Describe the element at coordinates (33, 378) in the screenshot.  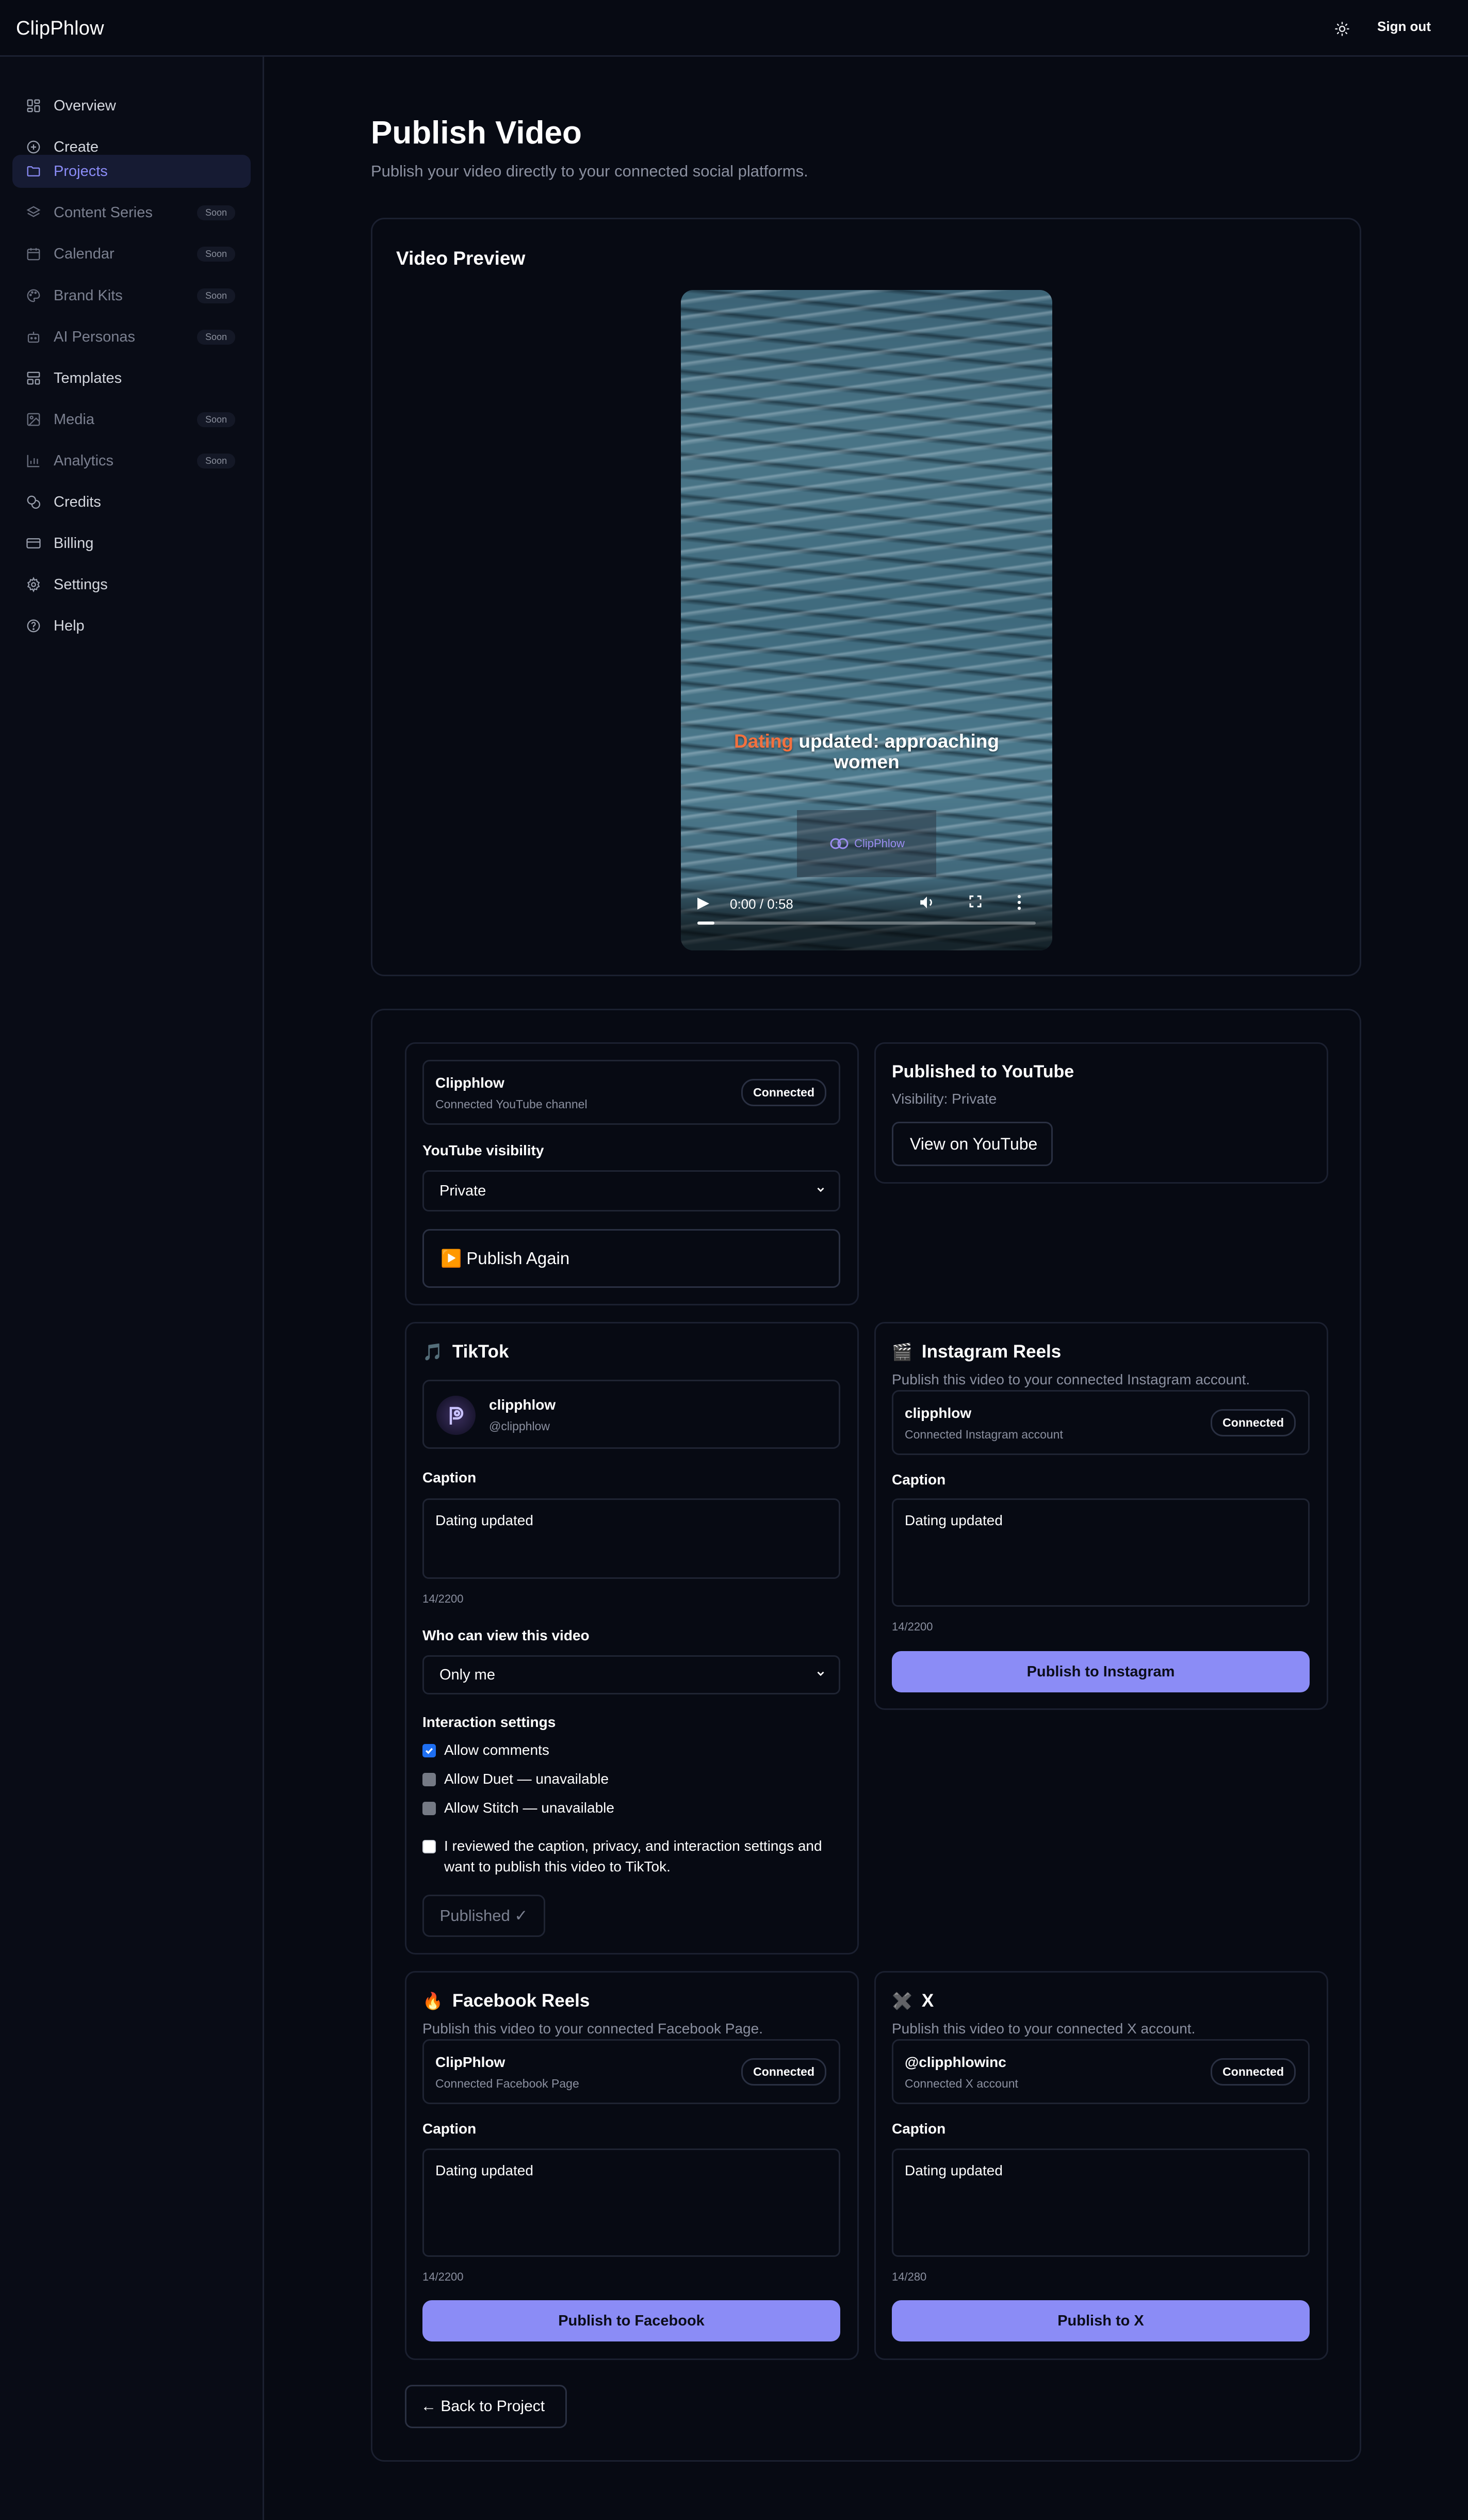
I see `template-icon` at that location.